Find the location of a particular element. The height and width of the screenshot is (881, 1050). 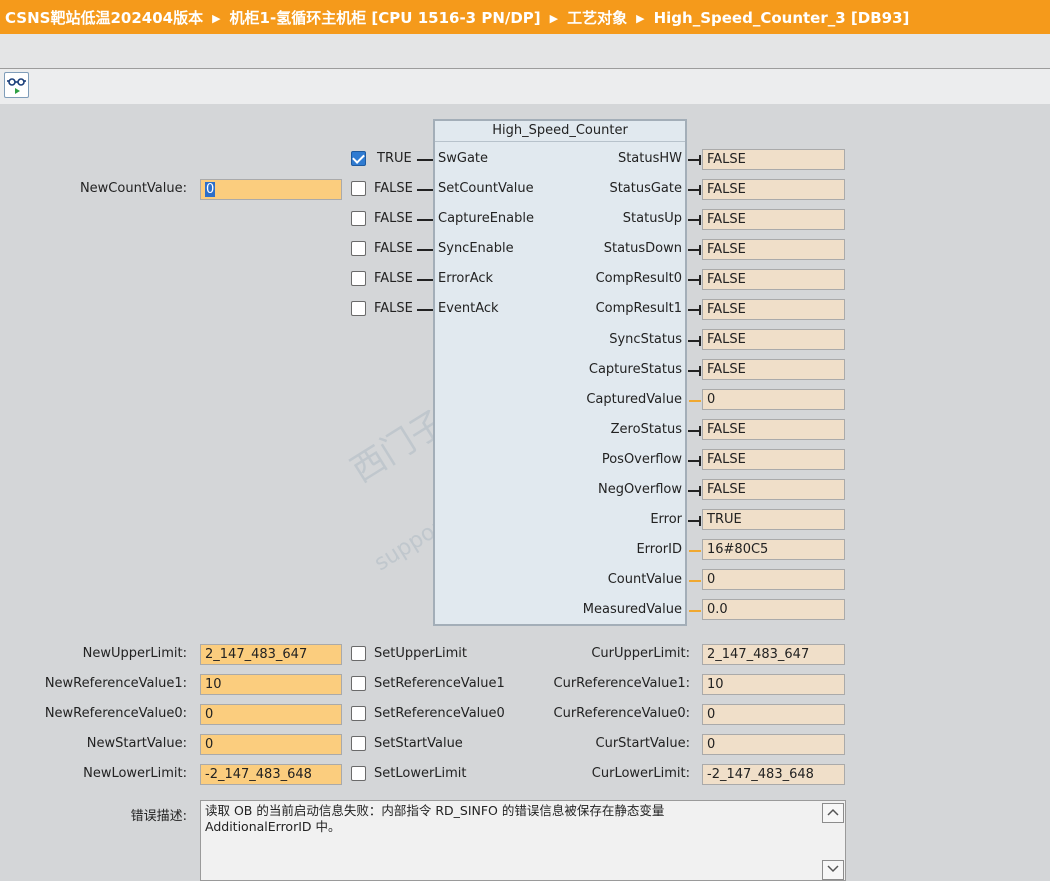

new-lower-limit-label: NewLowerLimit: is located at coordinates (135, 773).